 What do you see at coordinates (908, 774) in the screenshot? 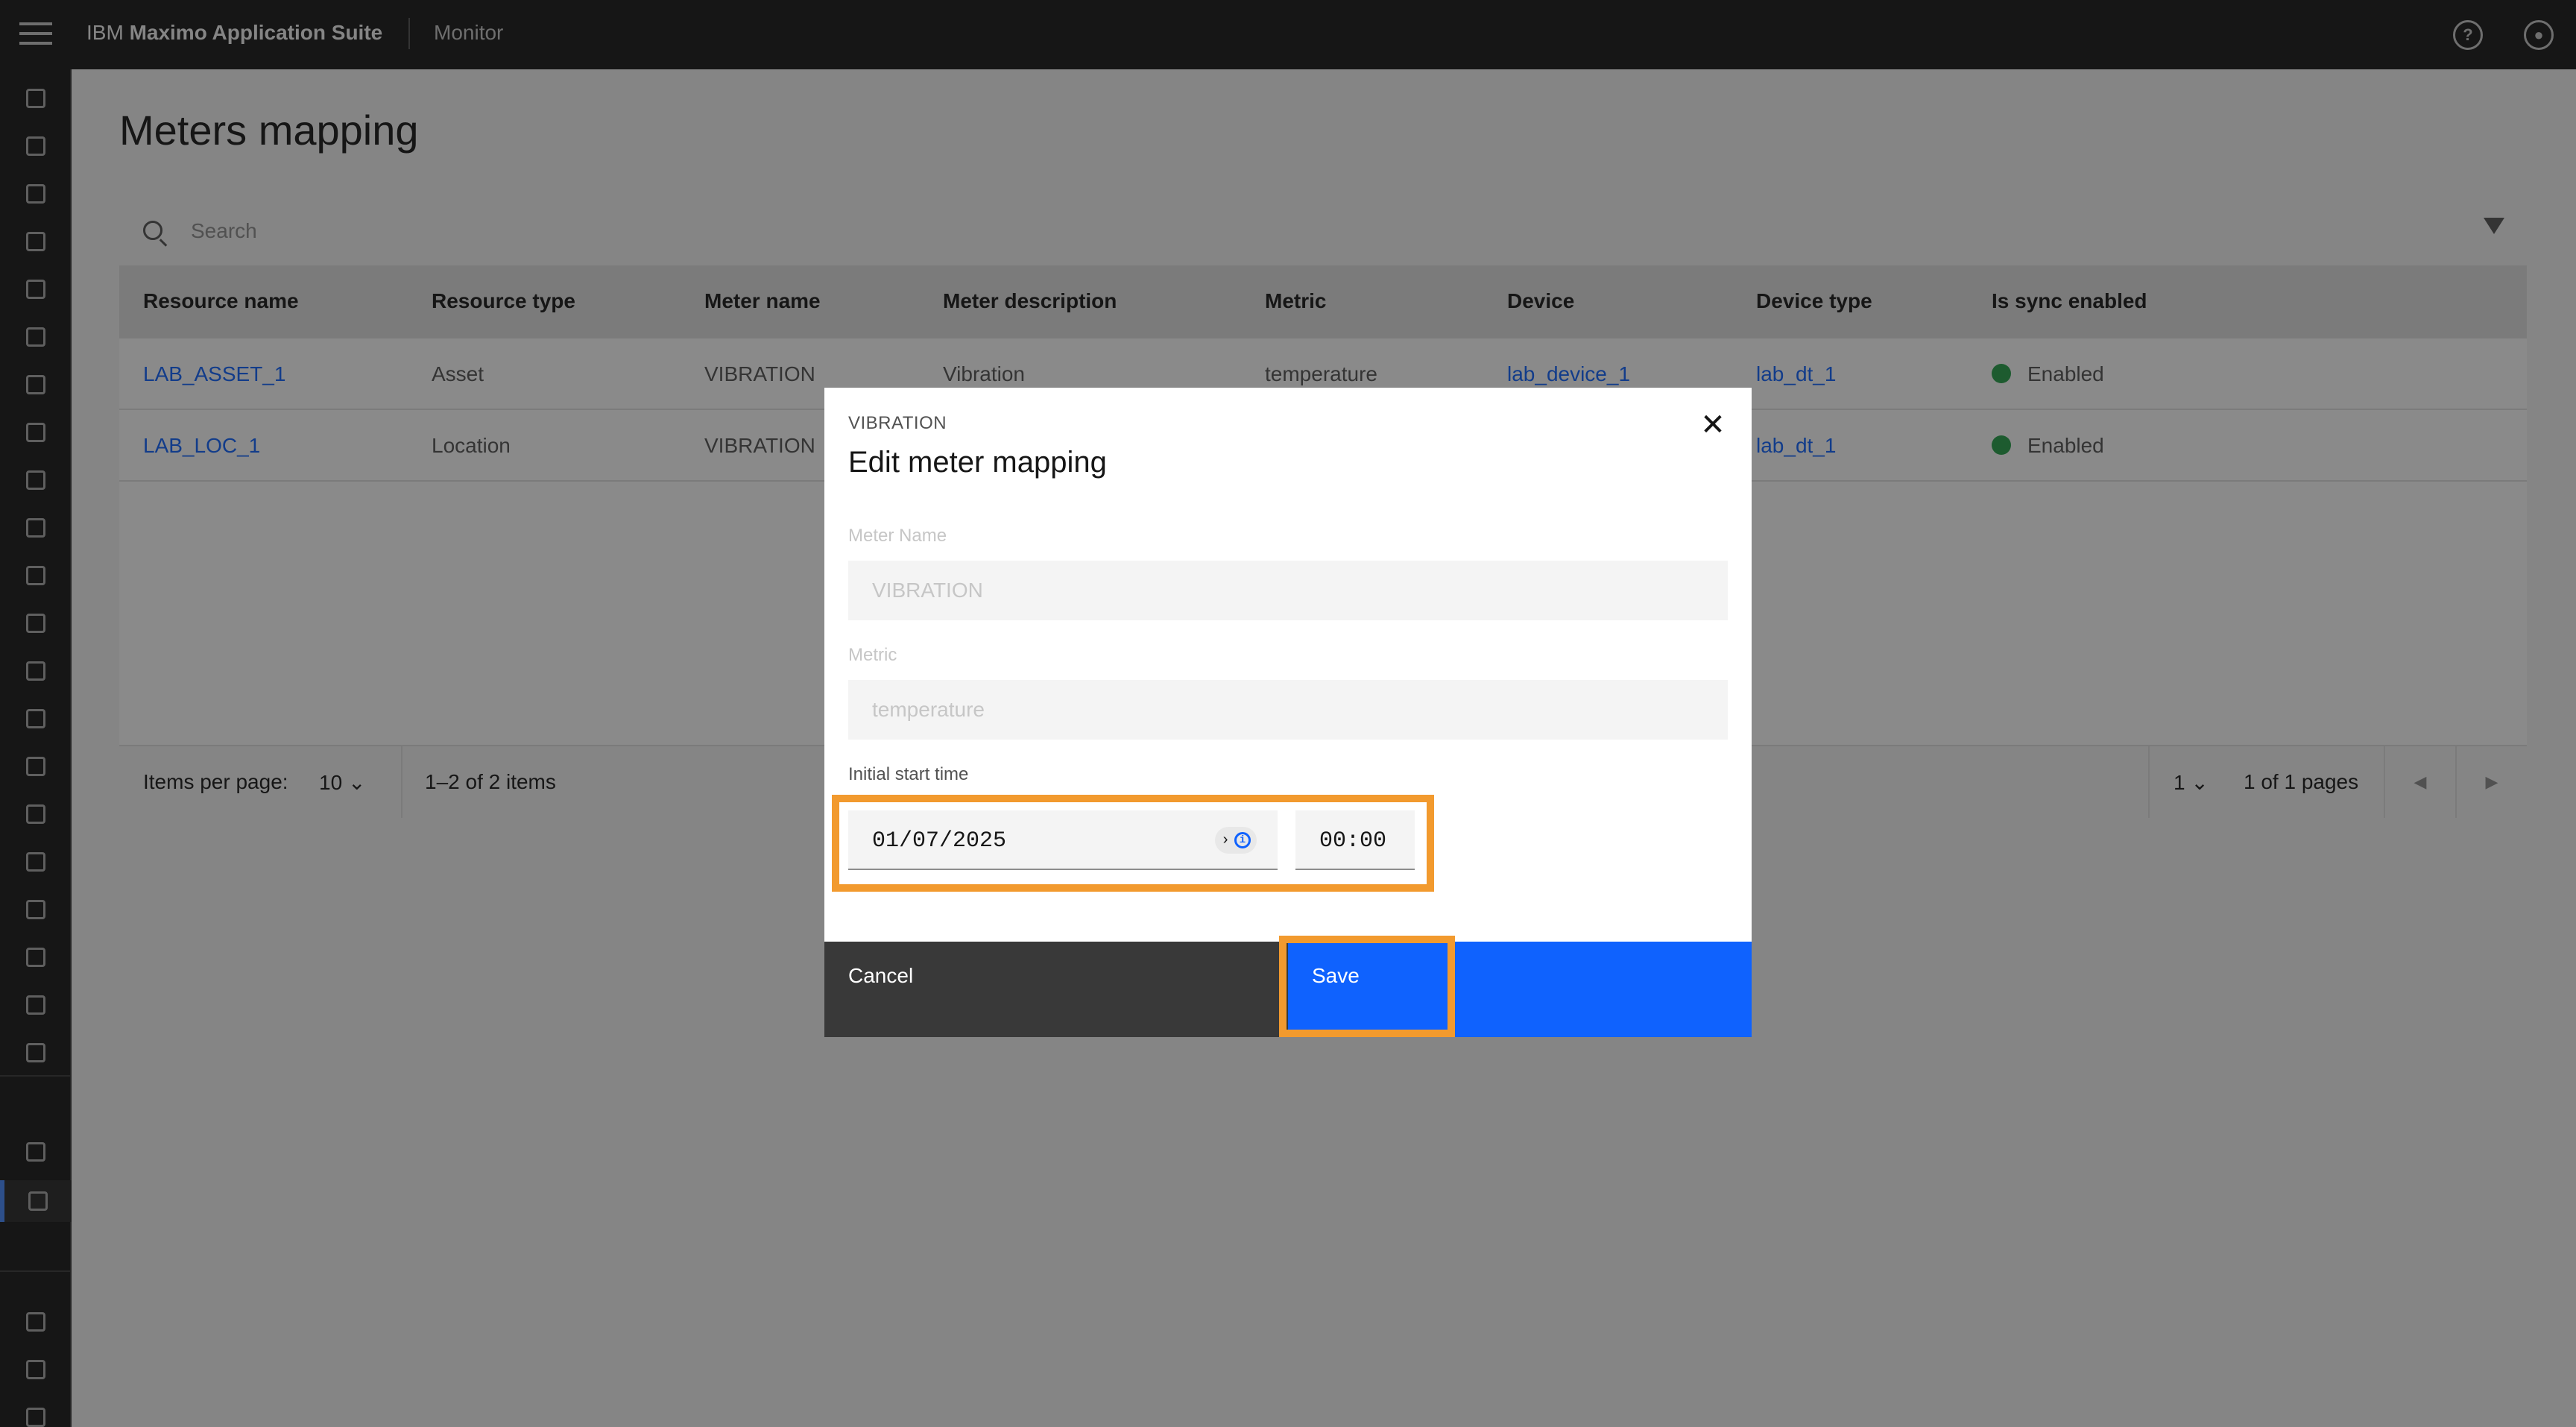
I see `start-time-label: Initial start time` at bounding box center [908, 774].